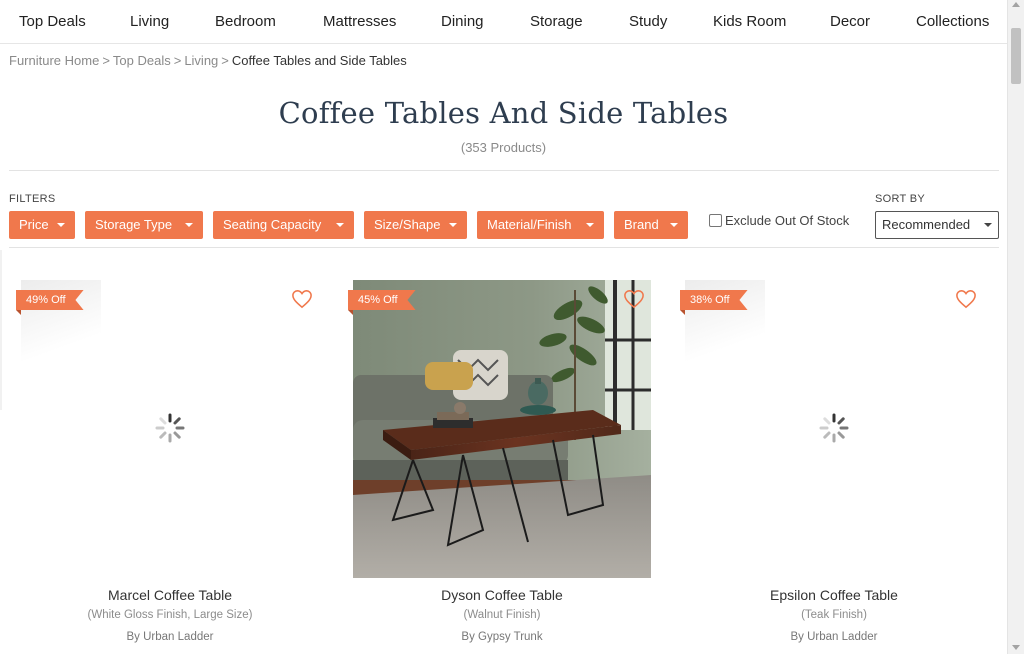  Describe the element at coordinates (900, 199) in the screenshot. I see `sort-label: SORT BY` at that location.